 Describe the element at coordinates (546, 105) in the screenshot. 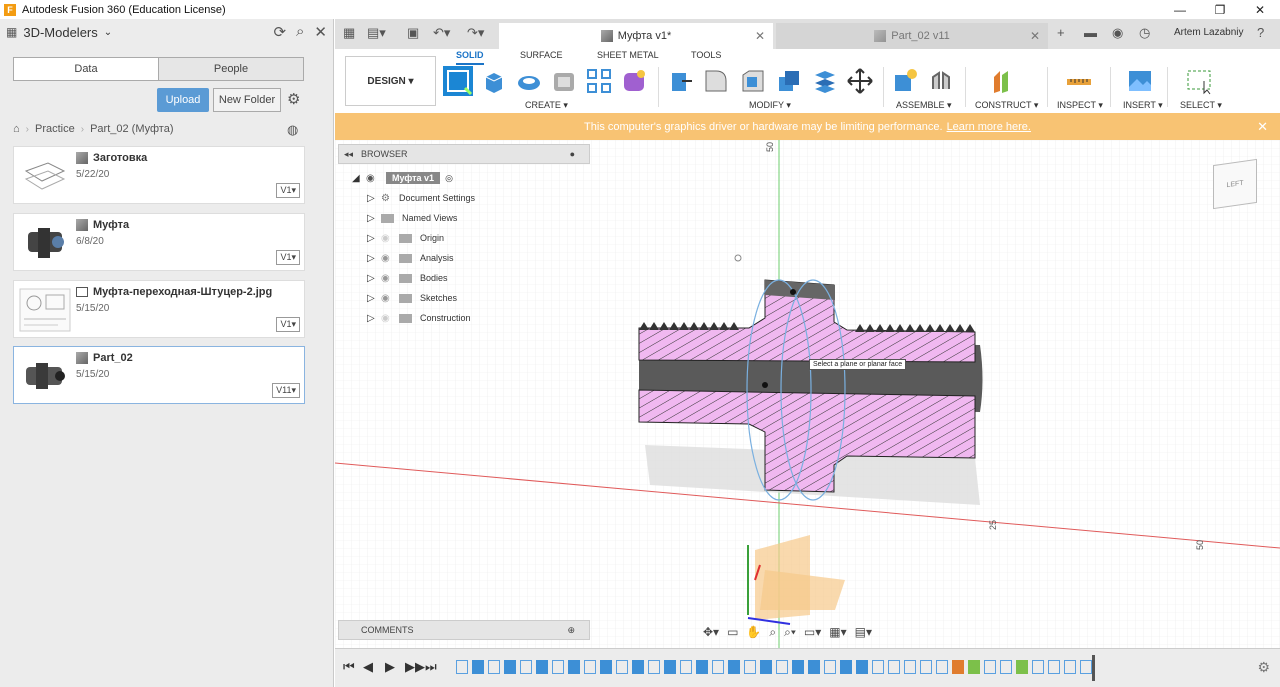

I see `create-menu: CREATE ▾` at that location.